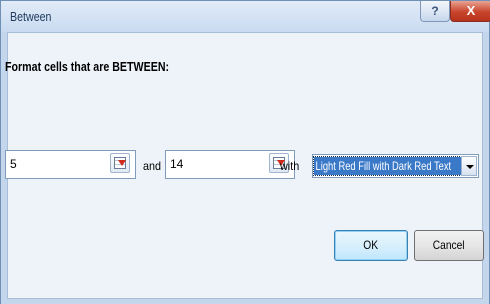 The image size is (490, 304). Describe the element at coordinates (435, 11) in the screenshot. I see `help-button: ?` at that location.